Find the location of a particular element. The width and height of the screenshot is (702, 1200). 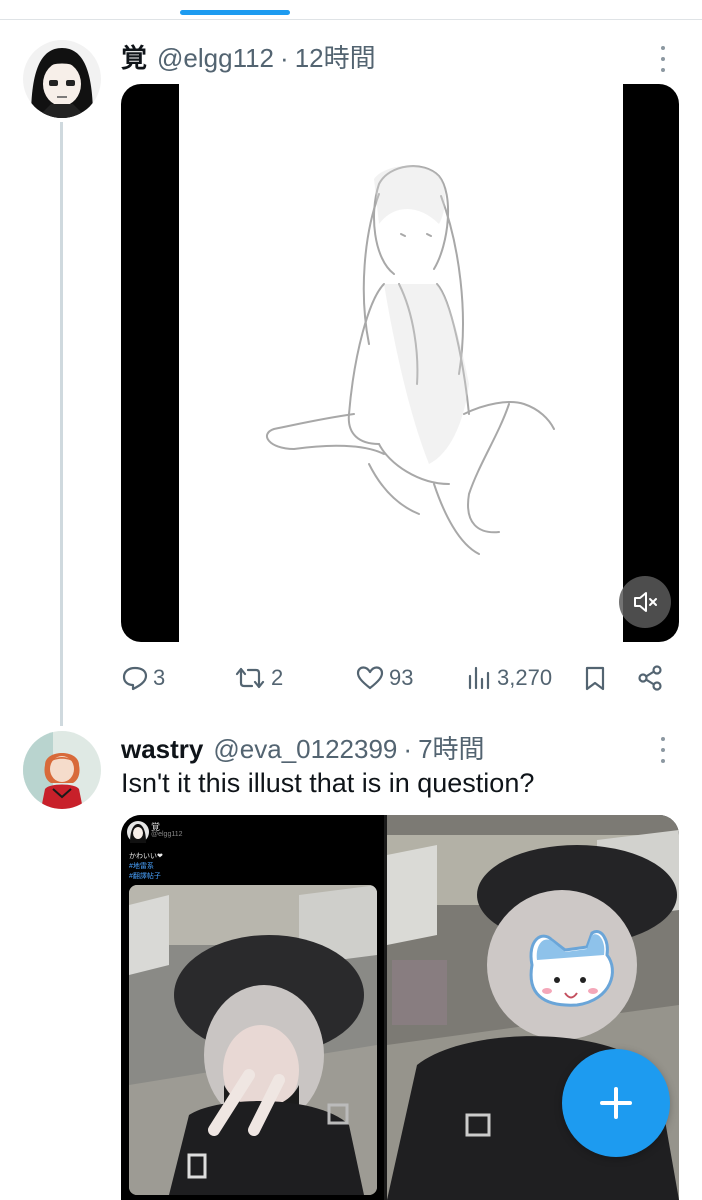

like-count: 93 is located at coordinates (401, 677).